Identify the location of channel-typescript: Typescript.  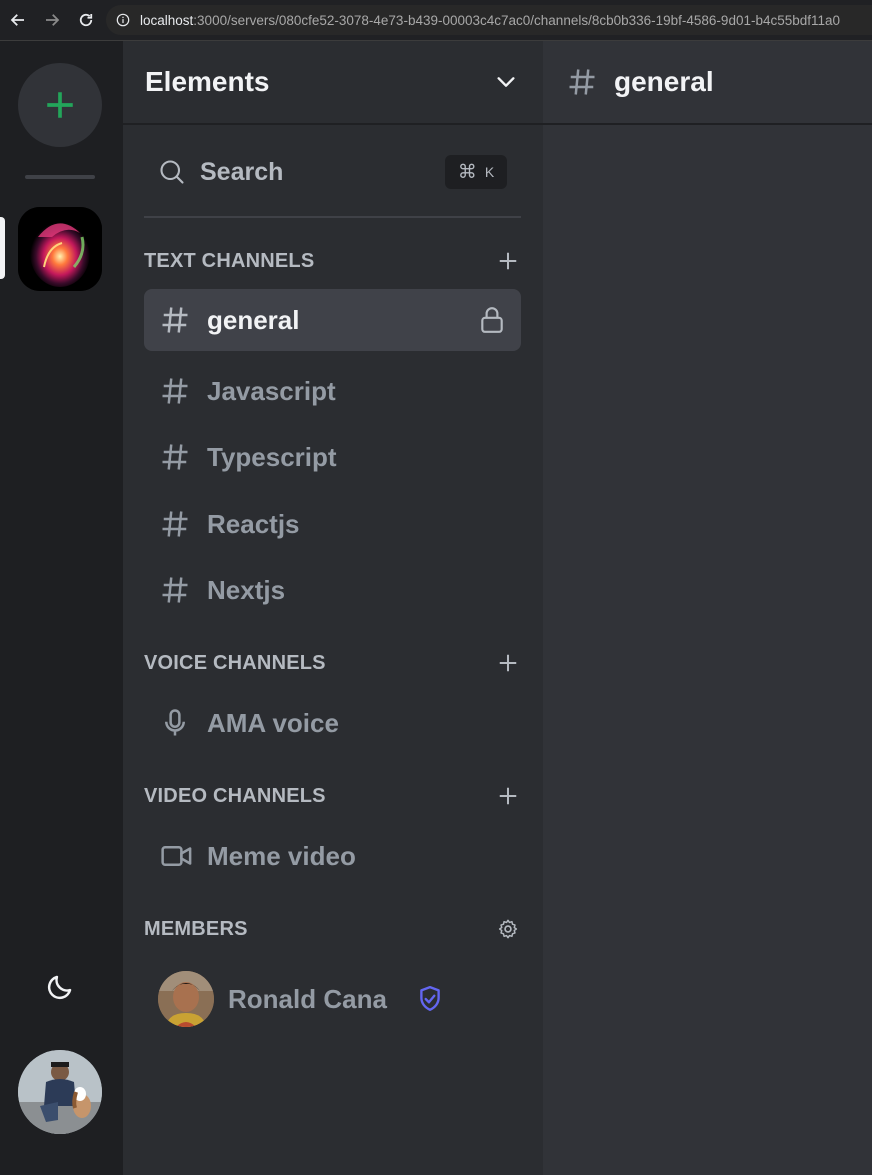
(332, 457).